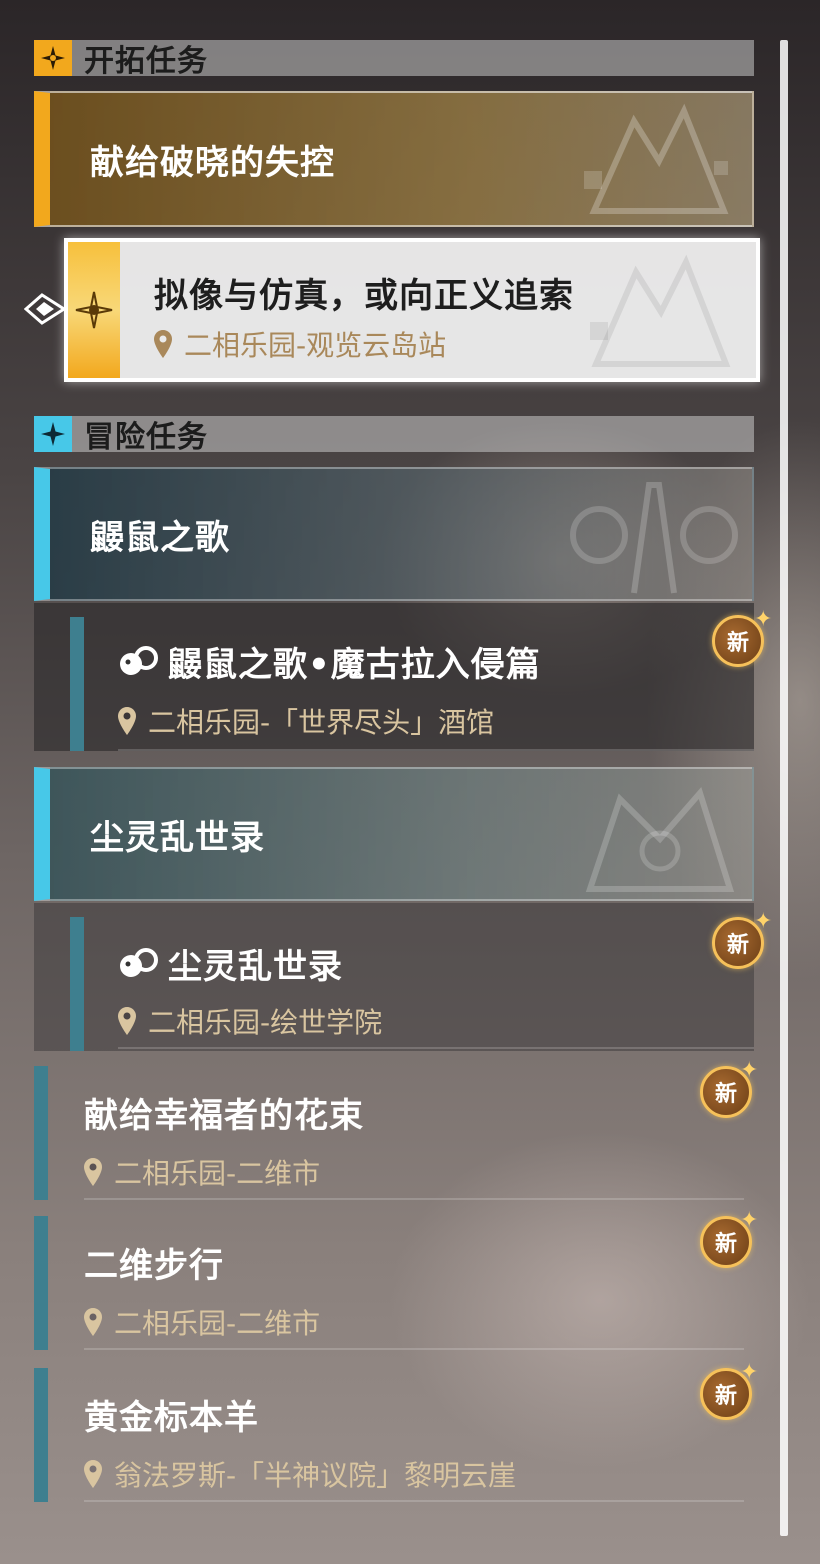 This screenshot has width=820, height=1564. What do you see at coordinates (146, 61) in the screenshot?
I see `section-title: 开拓任务` at bounding box center [146, 61].